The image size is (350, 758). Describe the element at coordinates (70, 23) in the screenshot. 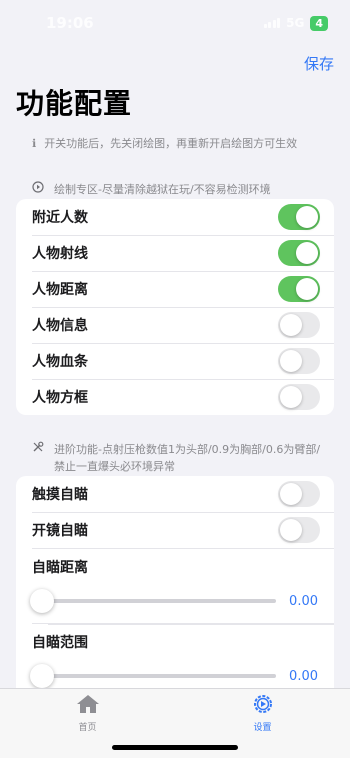

I see `status-time: 19:06` at that location.